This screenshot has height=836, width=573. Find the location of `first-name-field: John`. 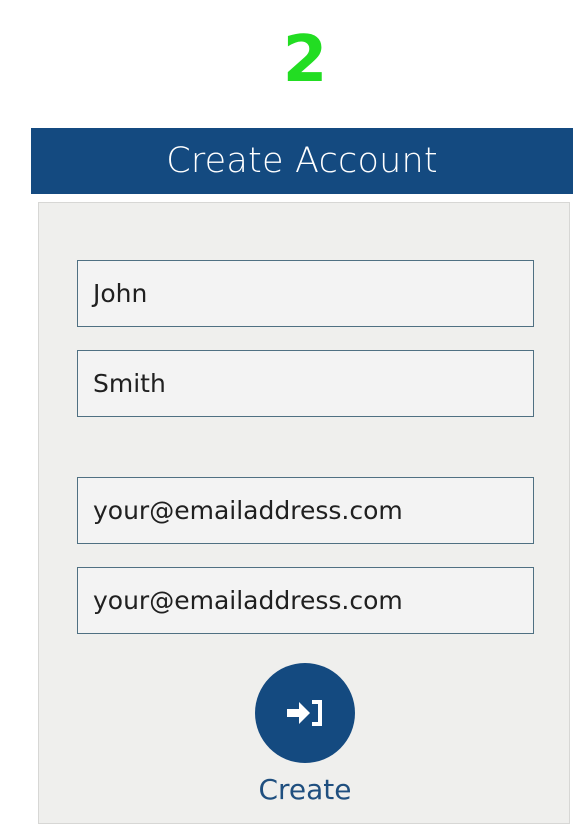

first-name-field: John is located at coordinates (305, 293).